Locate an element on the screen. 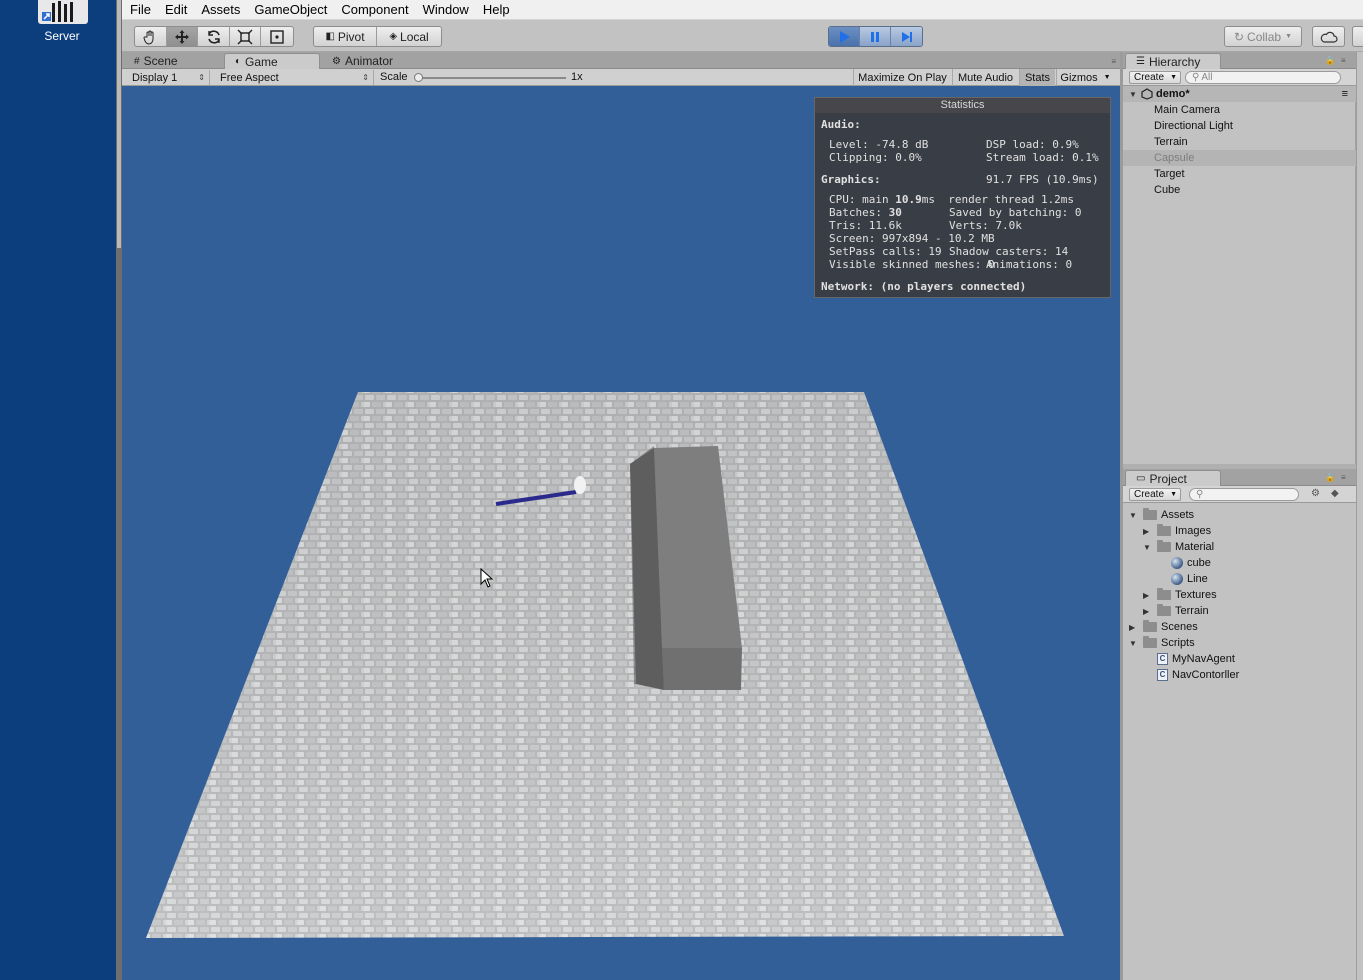 The image size is (1363, 980). hierarchy-item-cube: Cube is located at coordinates (1239, 190).